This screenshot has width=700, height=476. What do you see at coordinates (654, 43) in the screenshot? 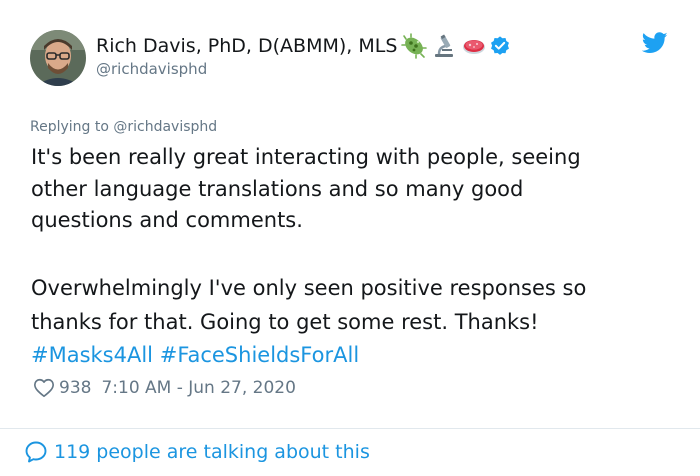
I see `twitter-bird-icon` at bounding box center [654, 43].